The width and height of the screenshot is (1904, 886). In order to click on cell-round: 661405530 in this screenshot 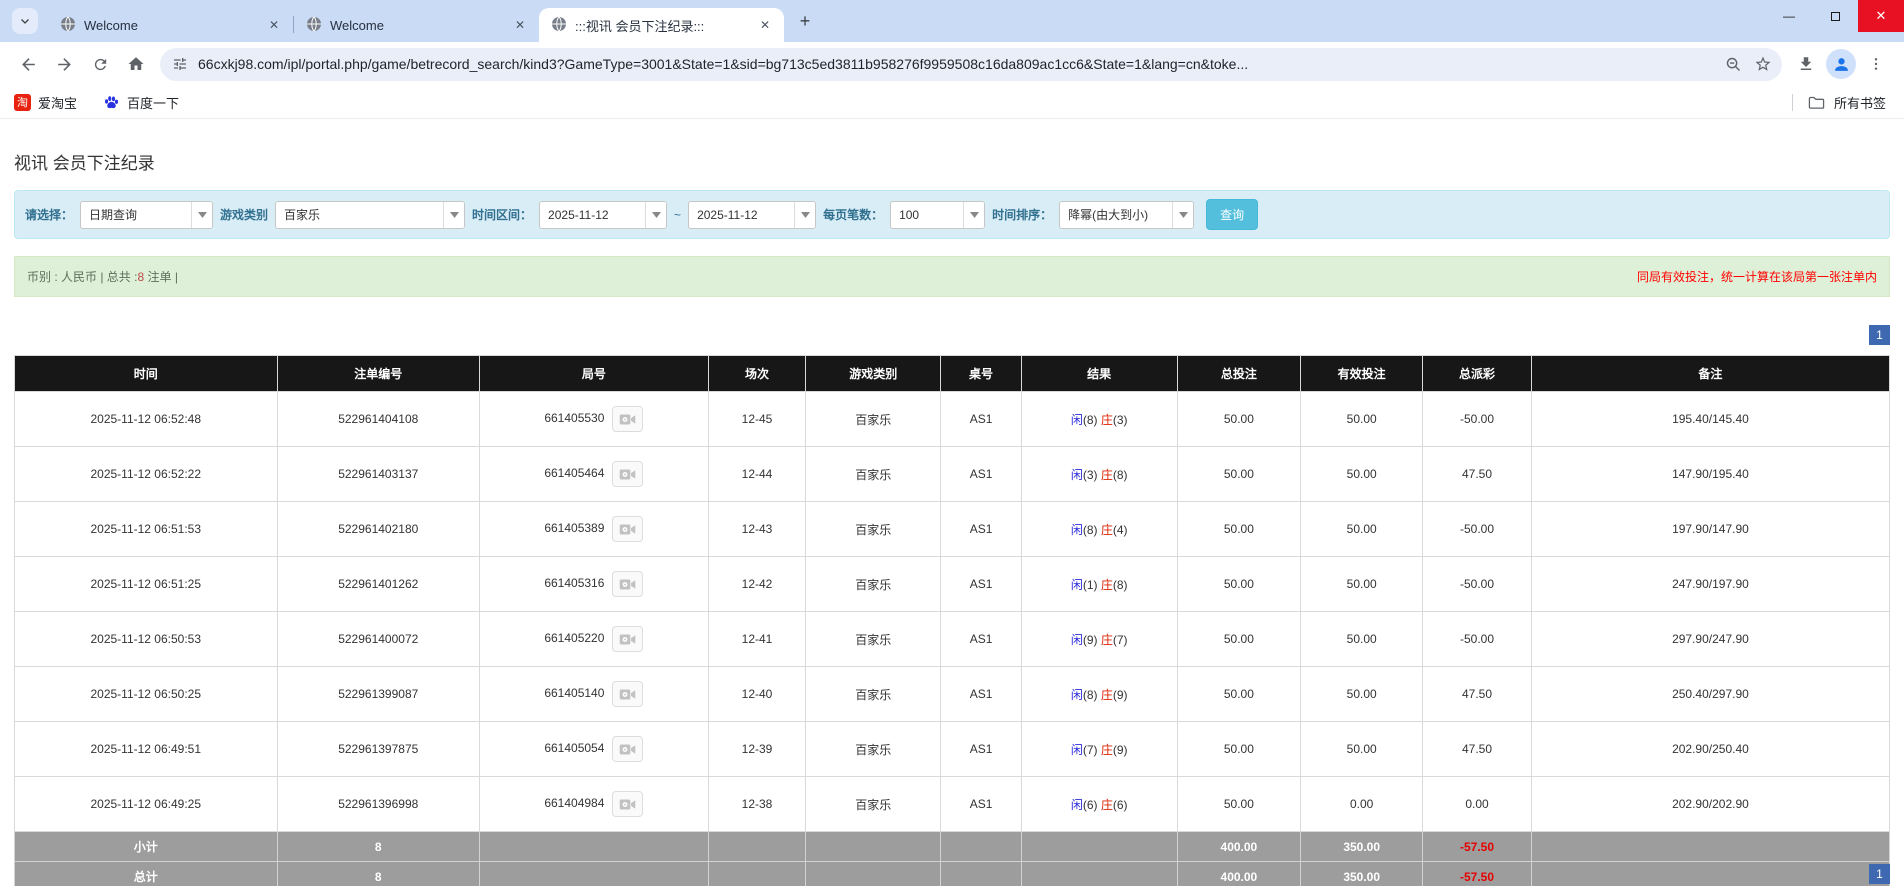, I will do `click(594, 419)`.